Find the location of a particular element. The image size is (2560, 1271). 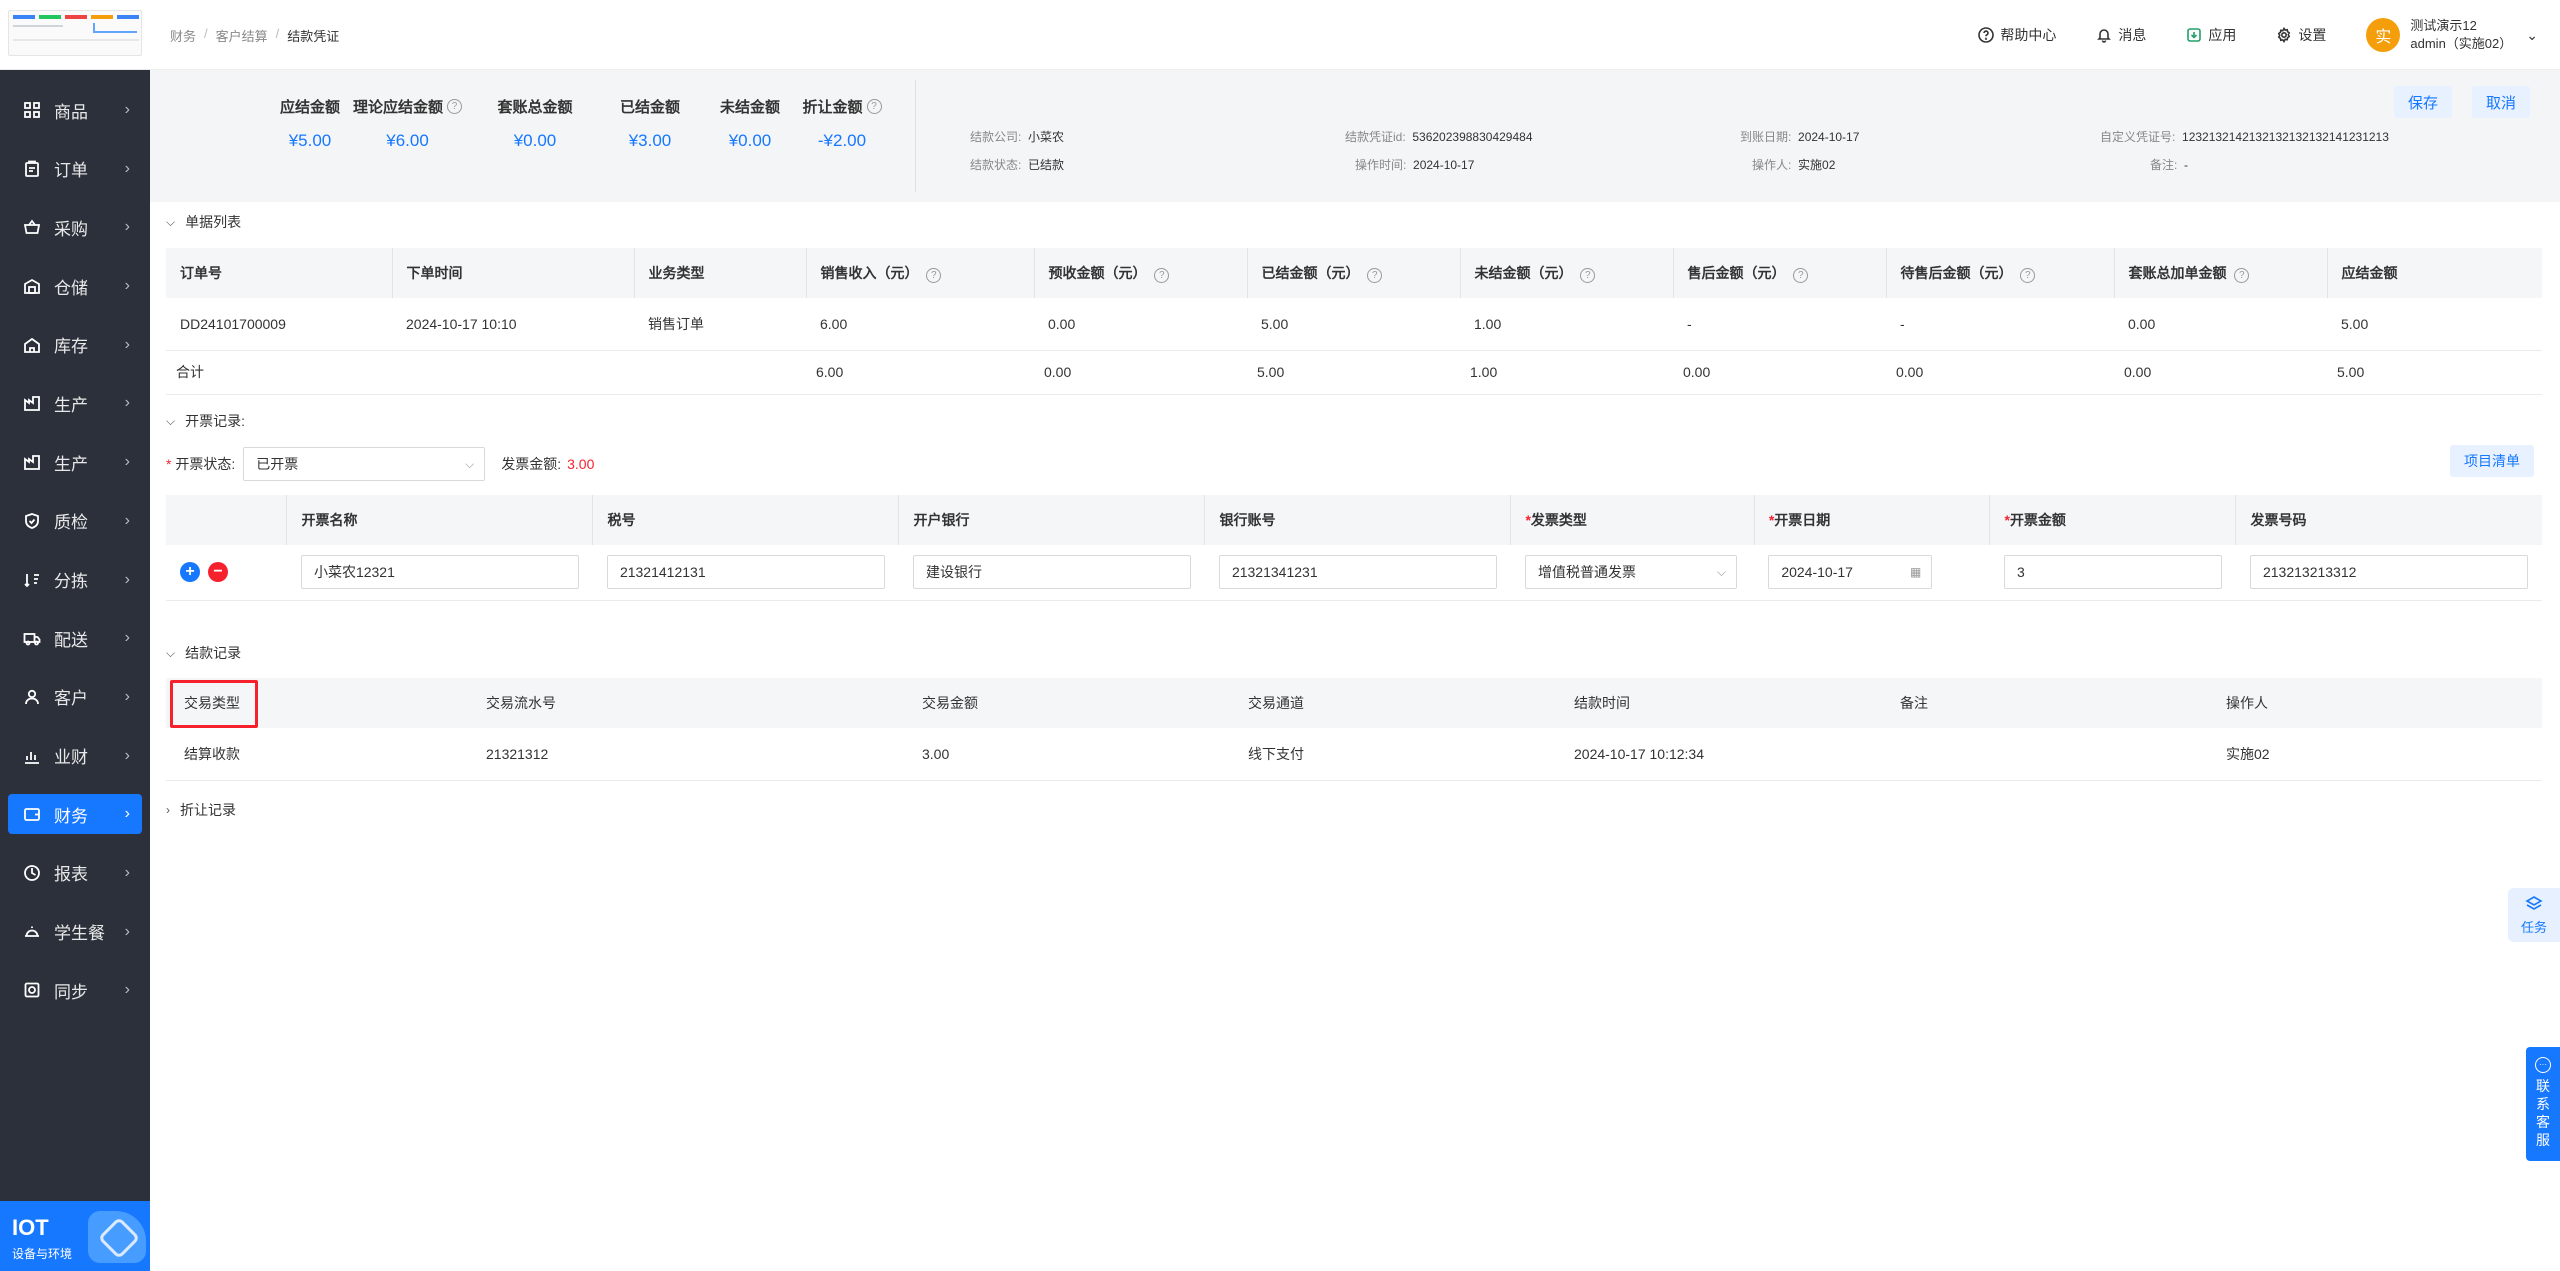

table-cell: 结算收款 is located at coordinates (319, 754).